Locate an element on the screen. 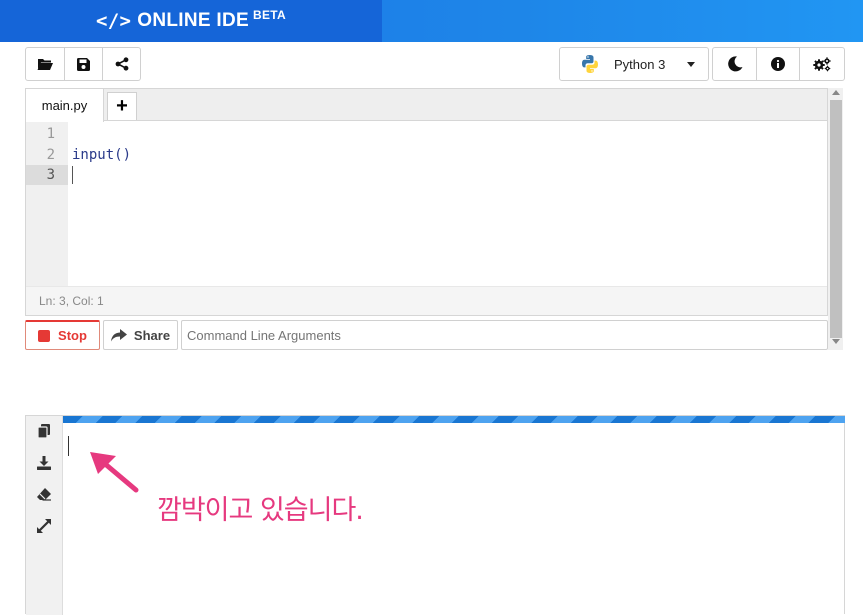  language-select: Python 3 is located at coordinates (634, 64).